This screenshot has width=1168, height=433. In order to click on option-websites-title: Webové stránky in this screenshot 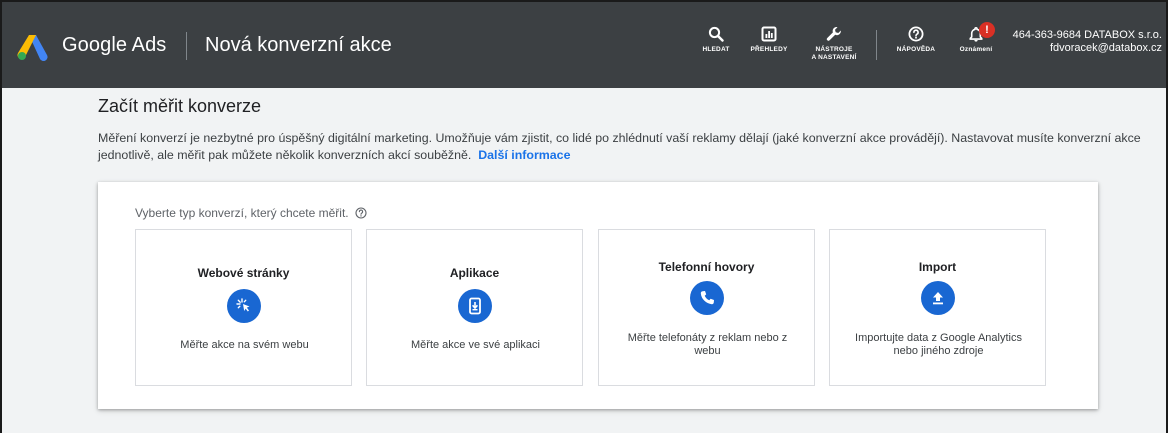, I will do `click(243, 273)`.